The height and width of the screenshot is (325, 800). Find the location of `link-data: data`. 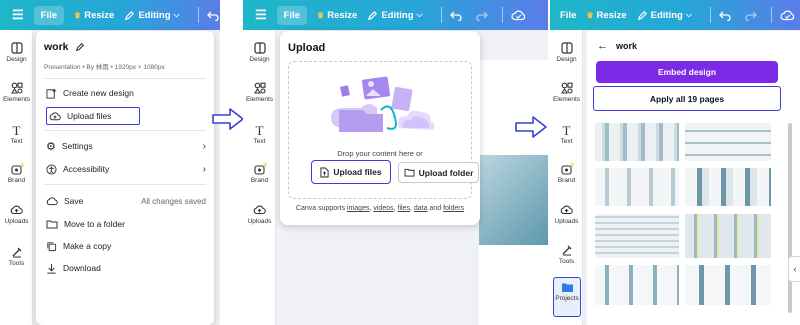

link-data: data is located at coordinates (421, 208).